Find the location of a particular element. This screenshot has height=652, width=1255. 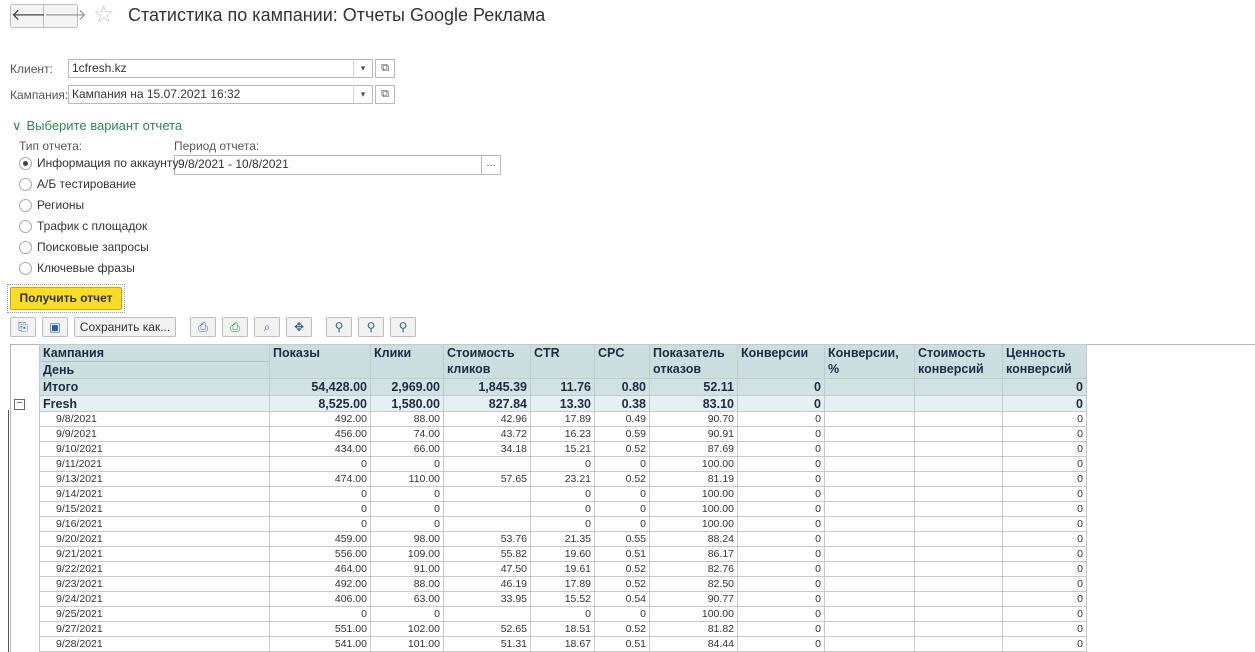

row-label-cell: 9/28/2021 is located at coordinates (154, 644).